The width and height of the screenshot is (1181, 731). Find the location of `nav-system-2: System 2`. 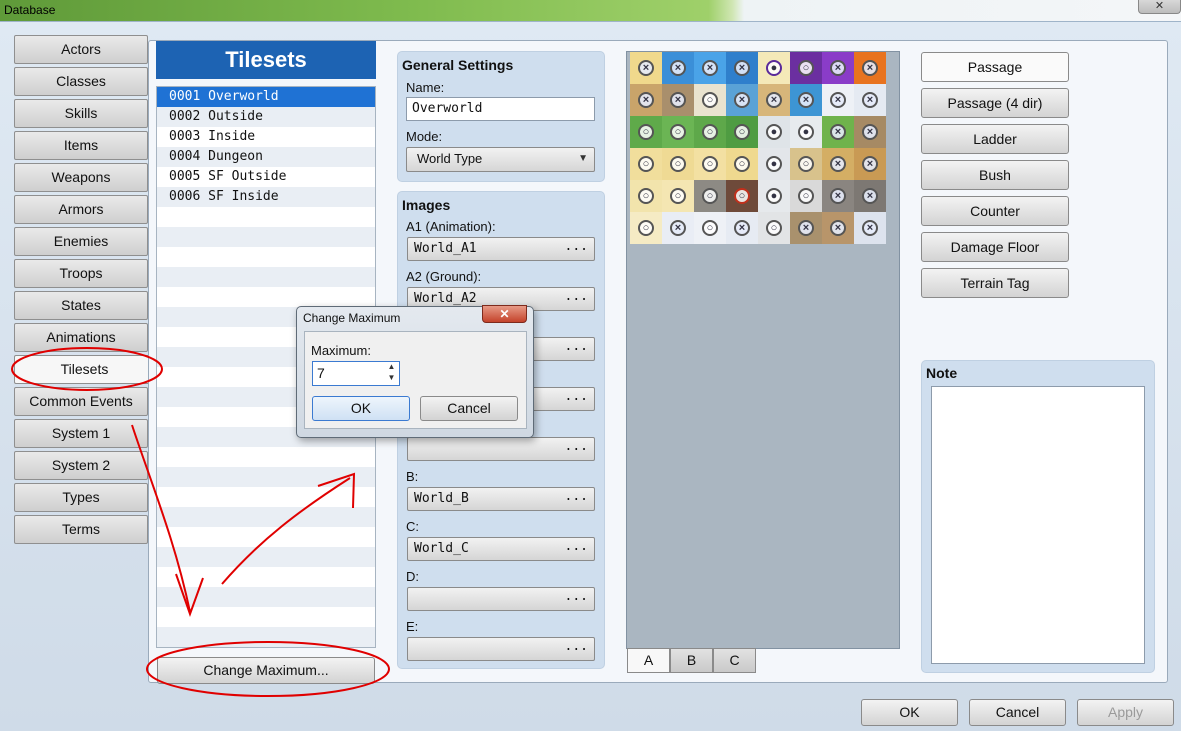

nav-system-2: System 2 is located at coordinates (81, 465).